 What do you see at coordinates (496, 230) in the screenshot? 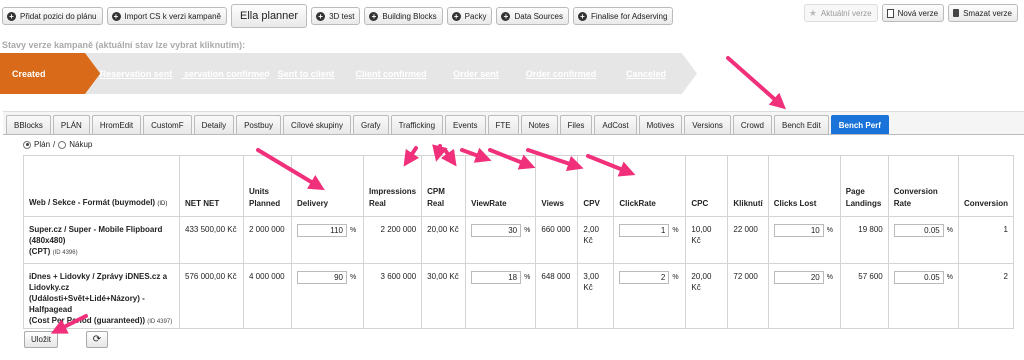
I see `viewrate-input: 30` at bounding box center [496, 230].